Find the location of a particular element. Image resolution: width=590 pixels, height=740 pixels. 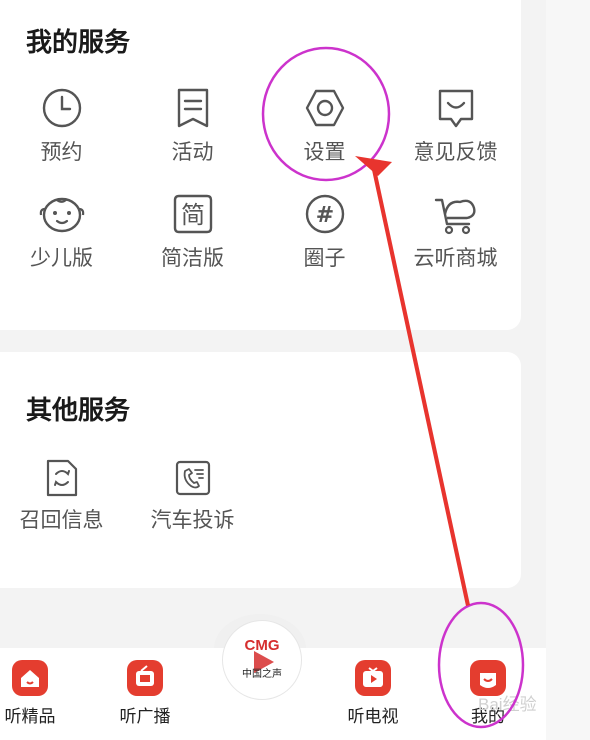

service-activity: 活动 is located at coordinates (192, 126).